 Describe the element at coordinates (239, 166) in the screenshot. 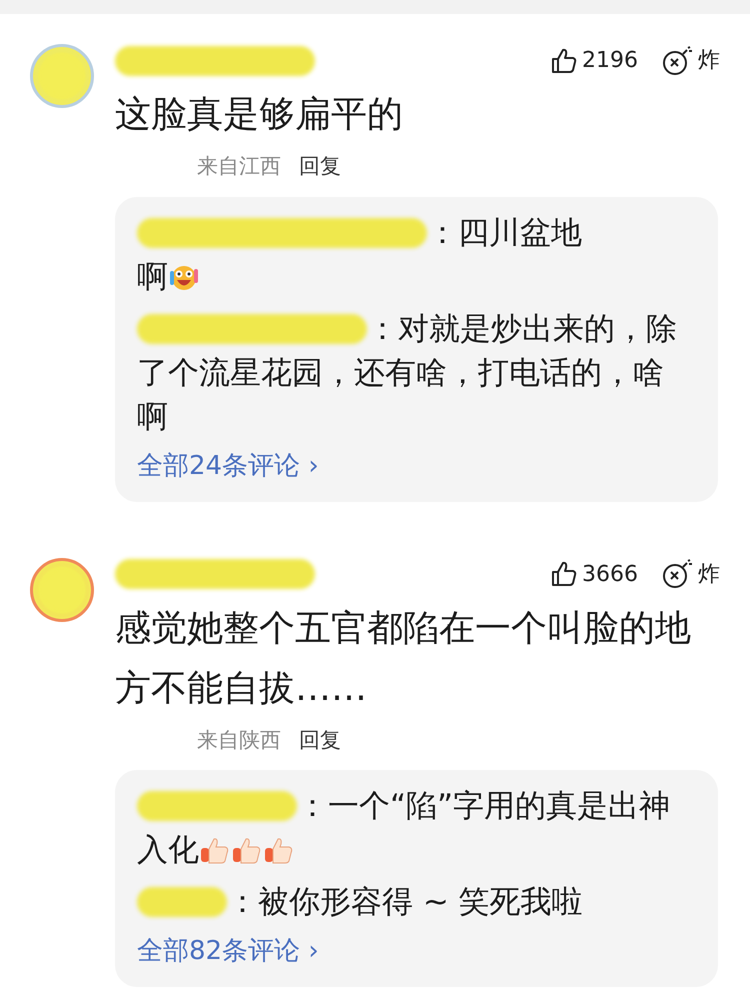

I see `location-text: 来自江西` at that location.